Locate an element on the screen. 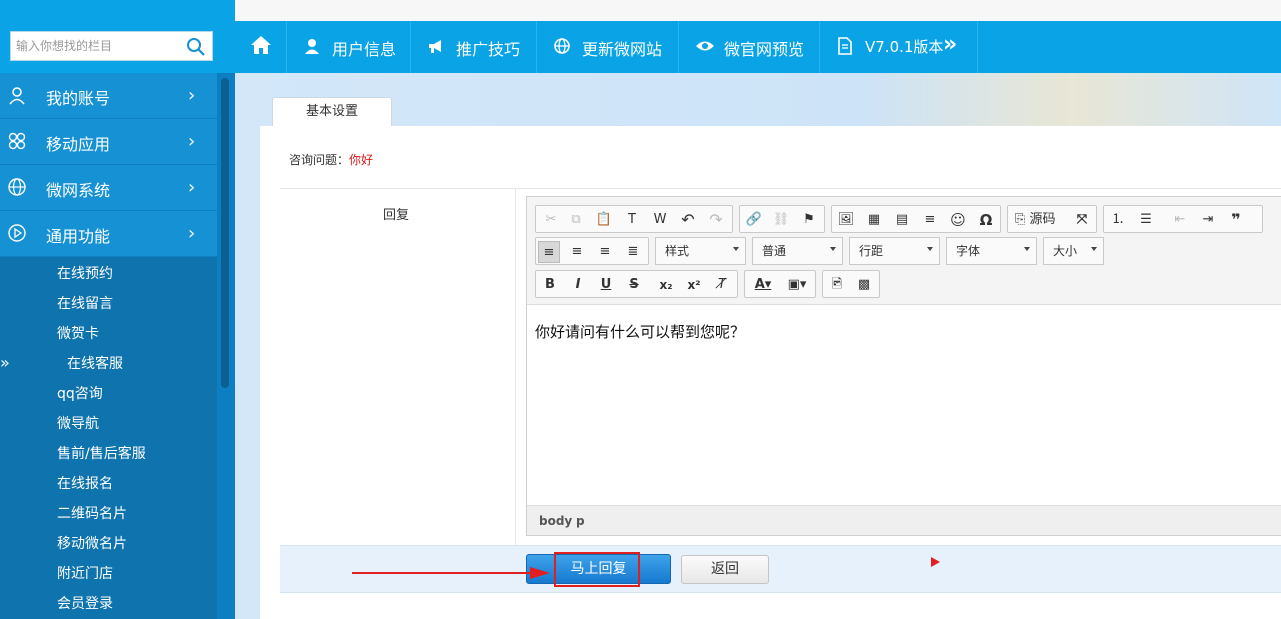  sidebar-item-micro-site: 微网系统 › is located at coordinates (108, 187).